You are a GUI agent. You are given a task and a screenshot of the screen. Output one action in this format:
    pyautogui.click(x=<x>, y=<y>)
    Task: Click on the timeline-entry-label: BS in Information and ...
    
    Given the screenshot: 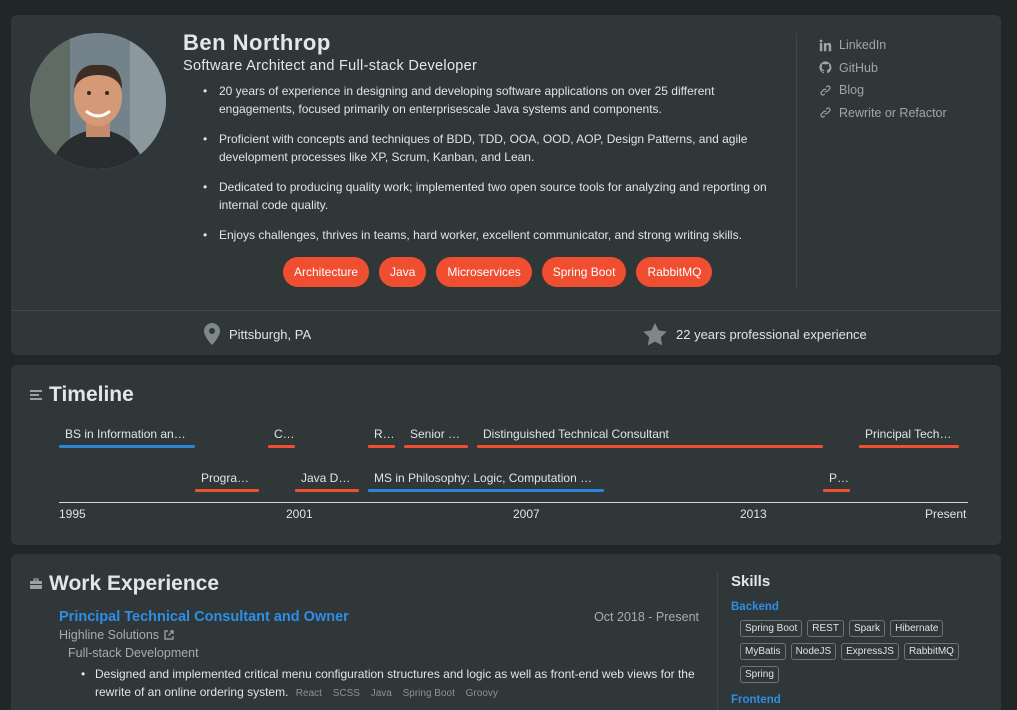 What is the action you would take?
    pyautogui.click(x=129, y=434)
    